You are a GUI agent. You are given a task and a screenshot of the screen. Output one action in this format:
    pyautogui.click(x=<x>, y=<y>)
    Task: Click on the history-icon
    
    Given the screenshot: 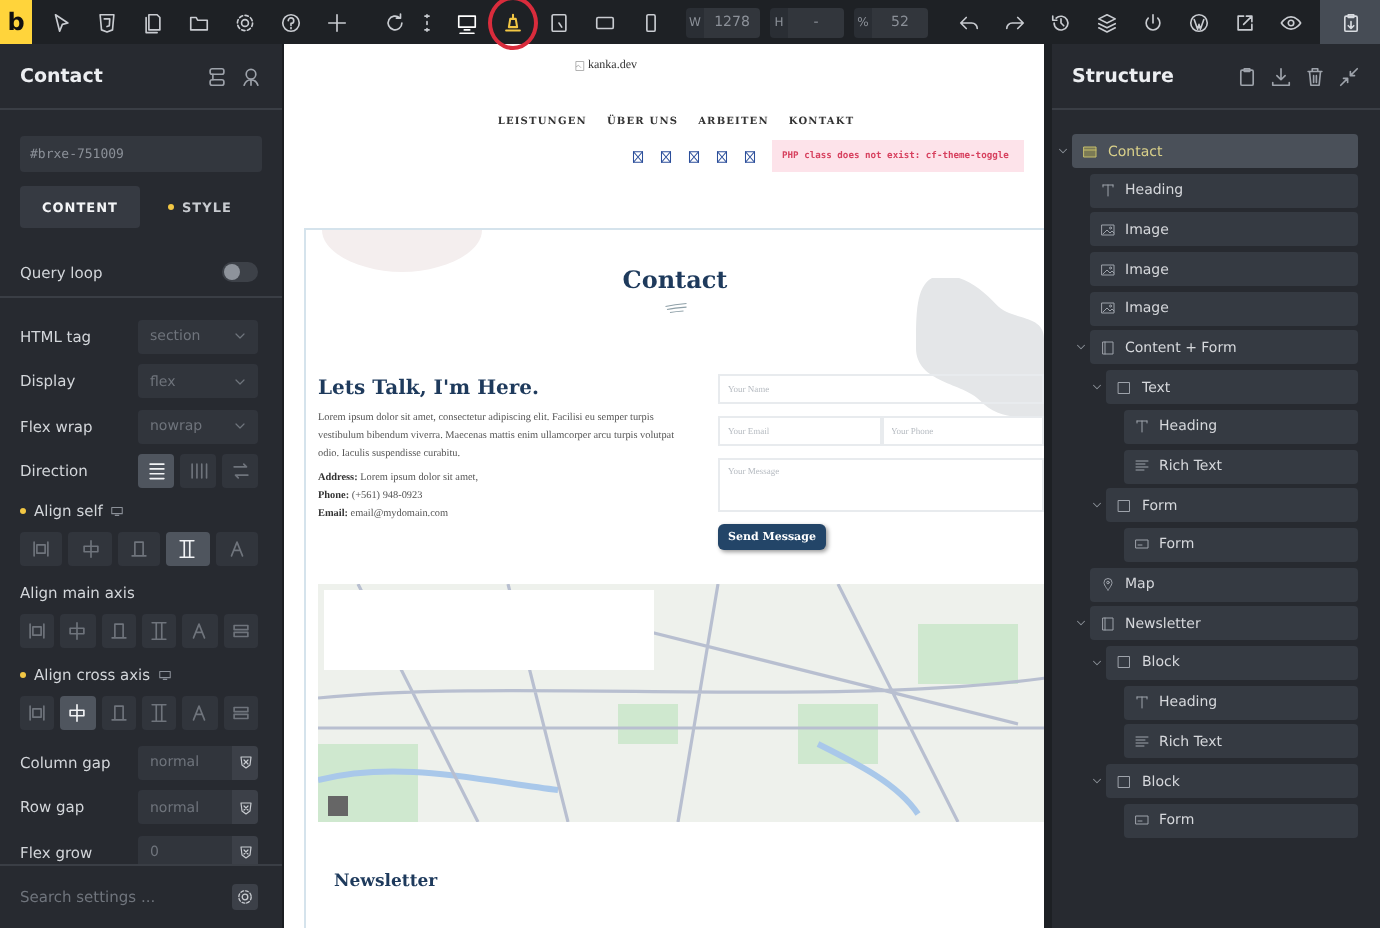 What is the action you would take?
    pyautogui.click(x=1061, y=22)
    